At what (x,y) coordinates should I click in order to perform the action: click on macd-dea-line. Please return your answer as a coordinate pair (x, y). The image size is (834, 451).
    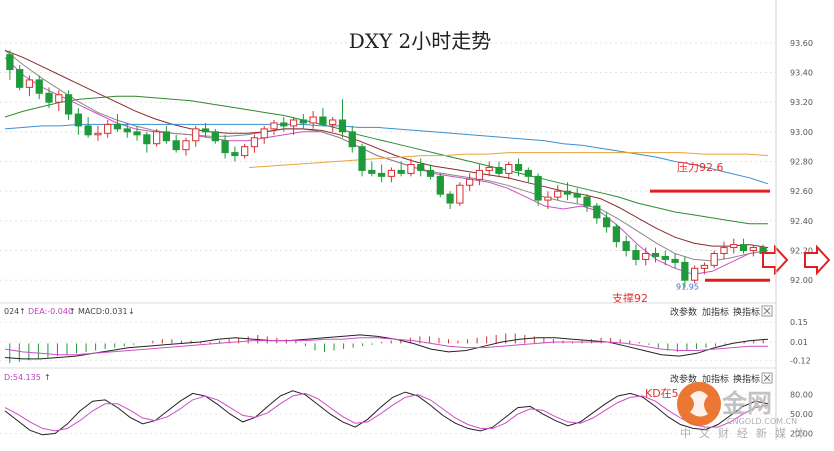
    Looking at the image, I should click on (386, 346).